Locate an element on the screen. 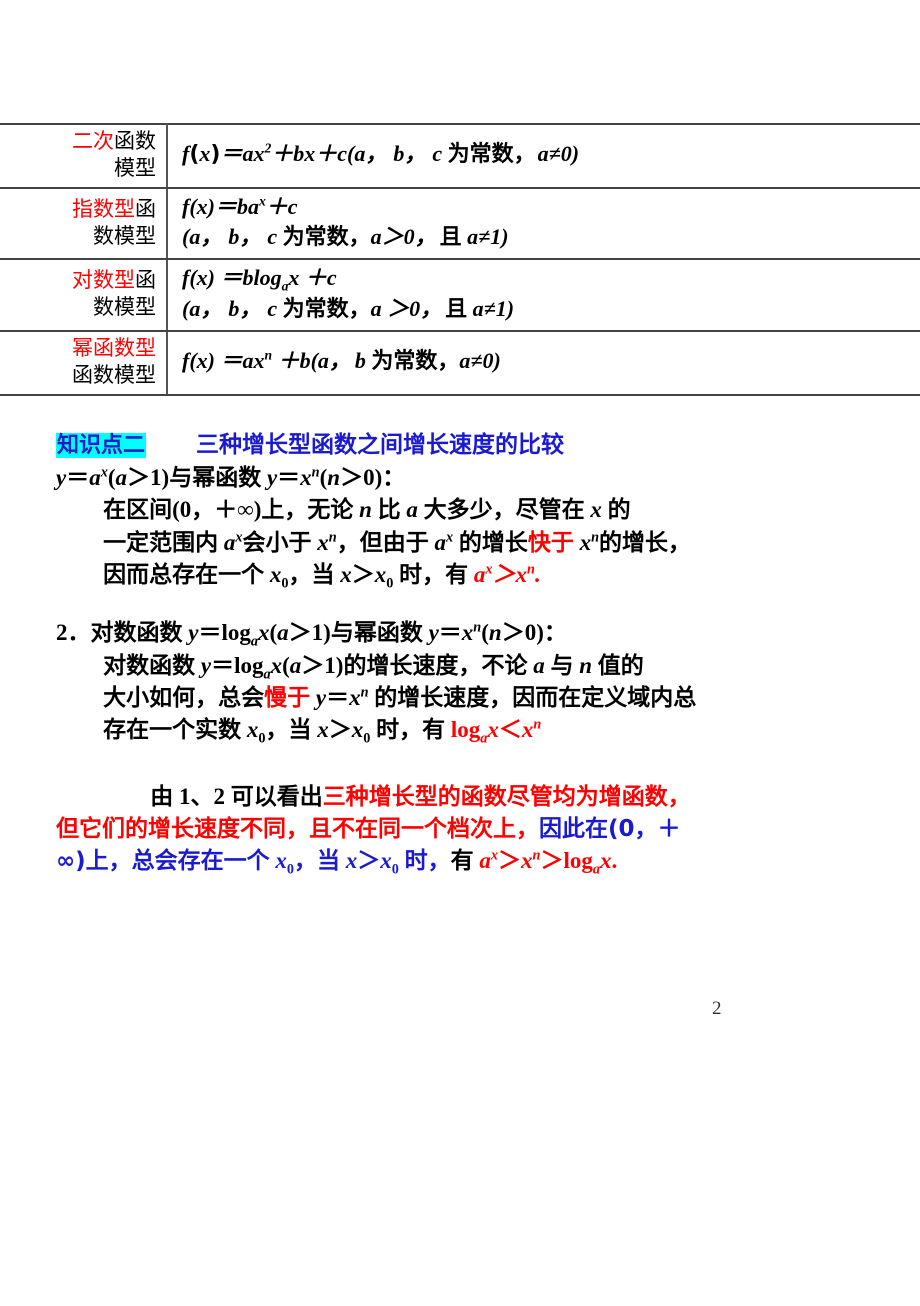  row-formula-exponential: f(x)＝bax＋c (a， b， c 为常数，a＞0，且 a≠1) is located at coordinates (543, 223).